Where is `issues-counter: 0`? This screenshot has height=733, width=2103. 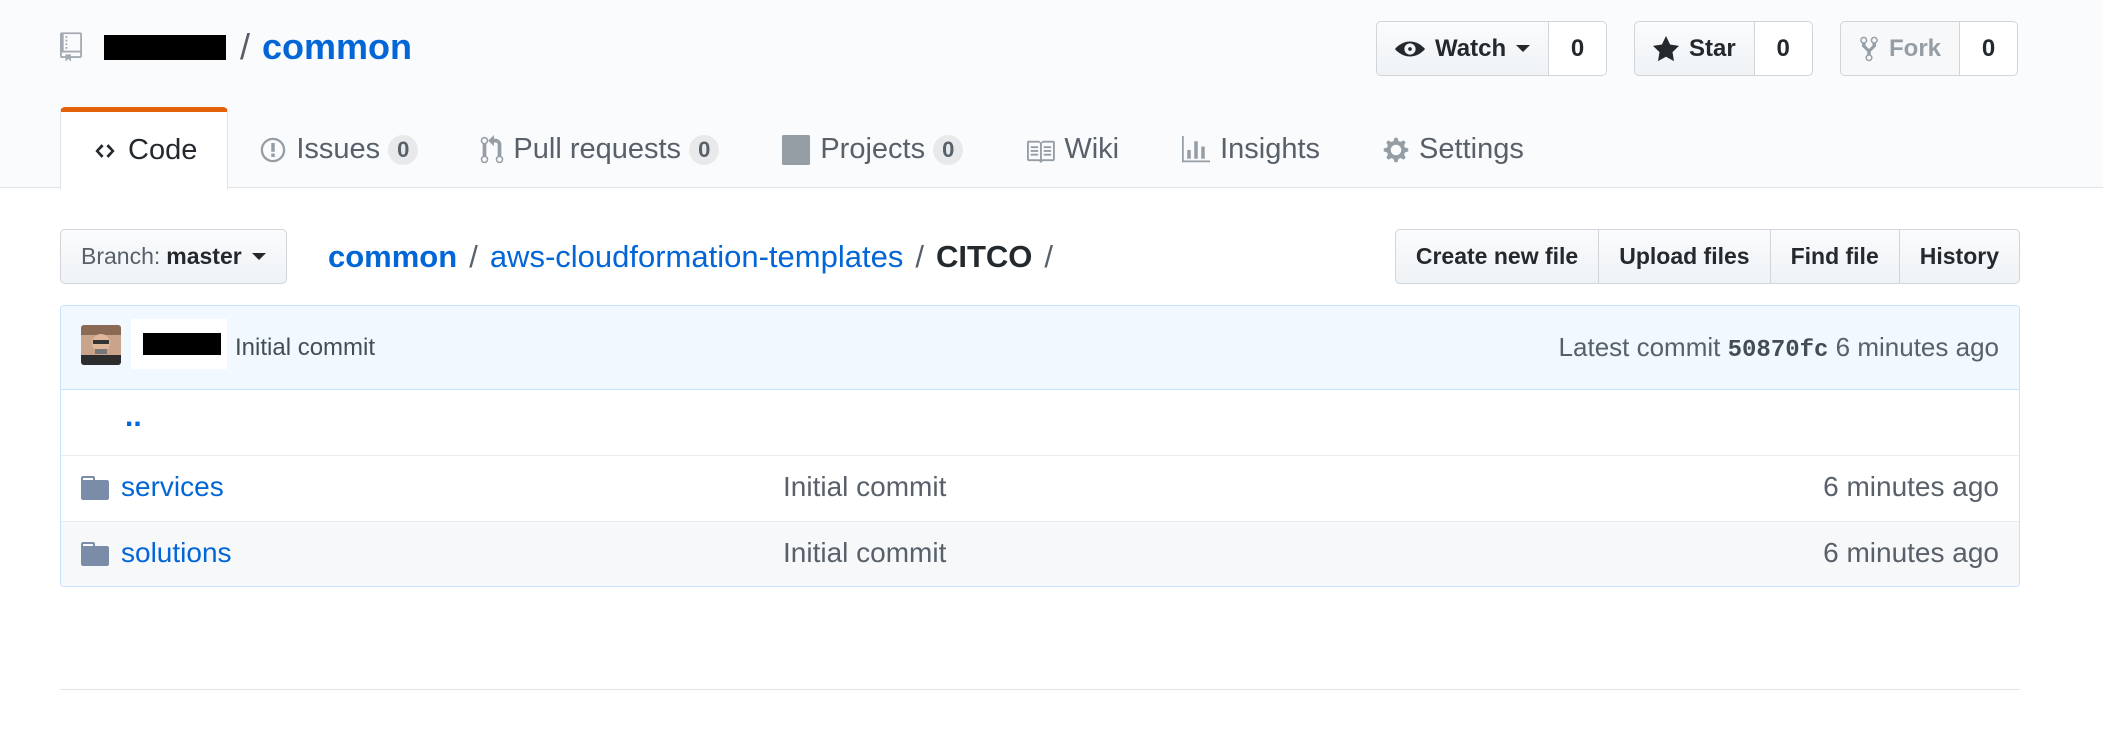
issues-counter: 0 is located at coordinates (403, 149).